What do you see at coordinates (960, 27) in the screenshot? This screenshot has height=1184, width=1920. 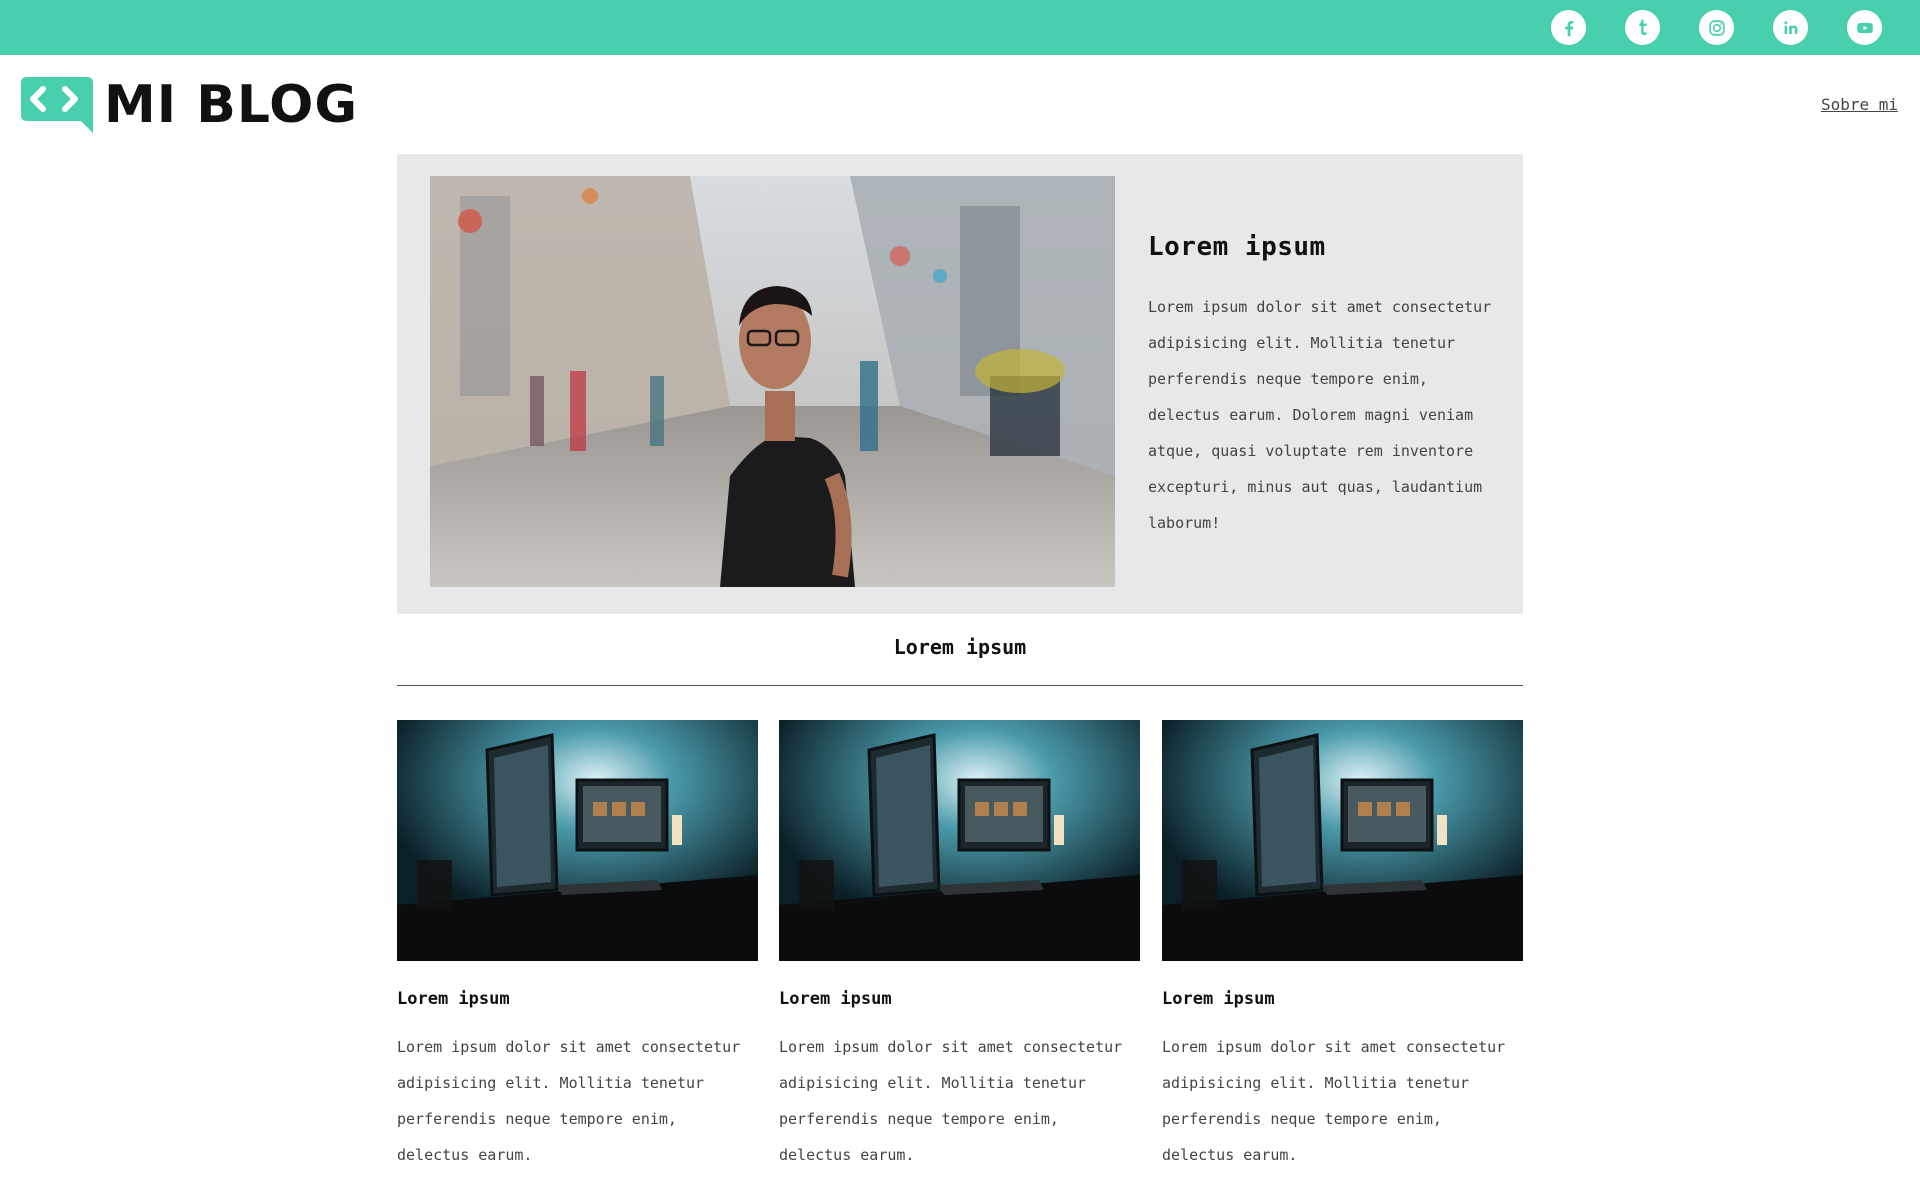 I see `top-bar` at bounding box center [960, 27].